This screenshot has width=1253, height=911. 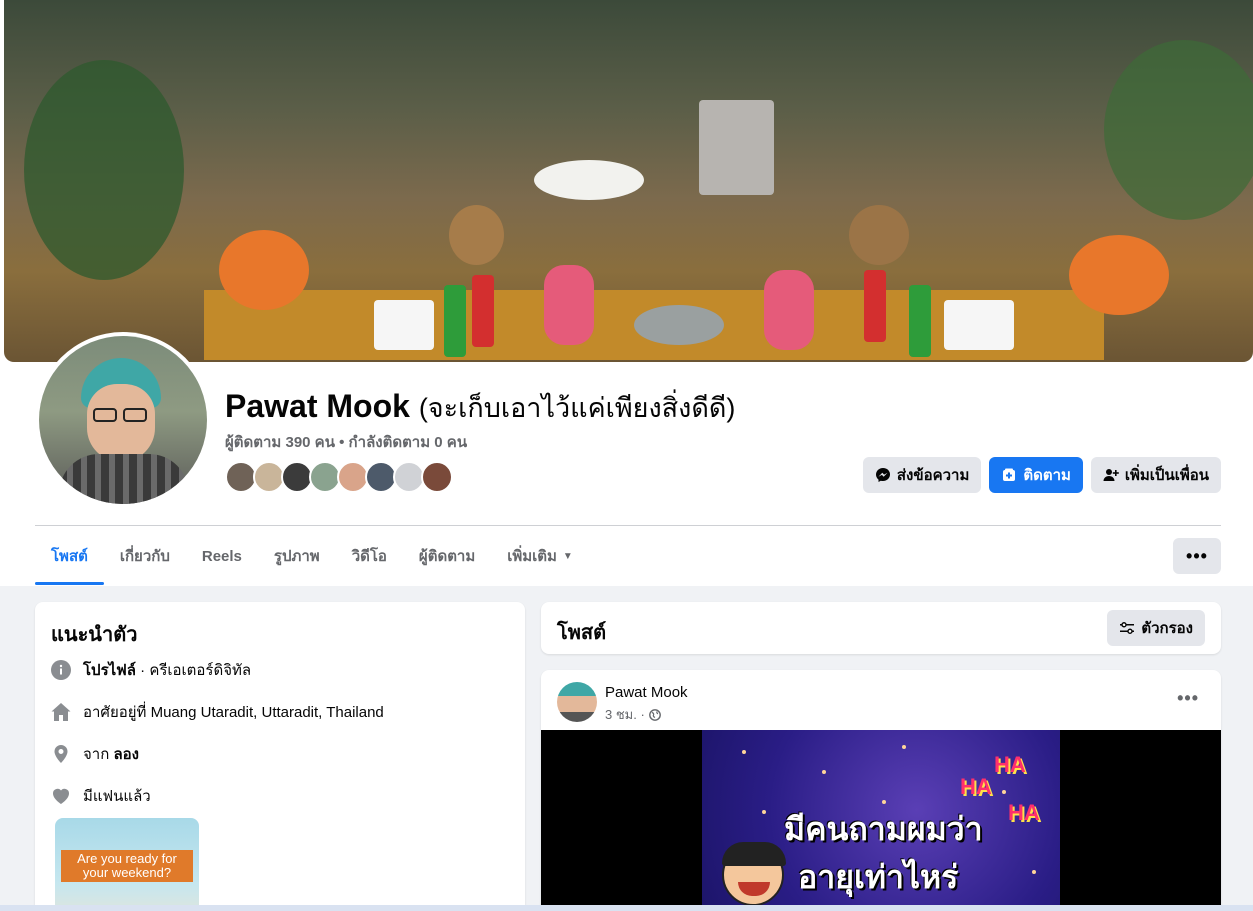 I want to click on intro-title: แนะนำตัว, so click(x=94, y=635).